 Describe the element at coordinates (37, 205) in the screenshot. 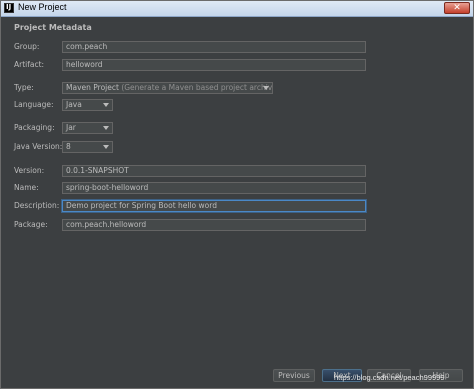

I see `description-label: Description:` at that location.